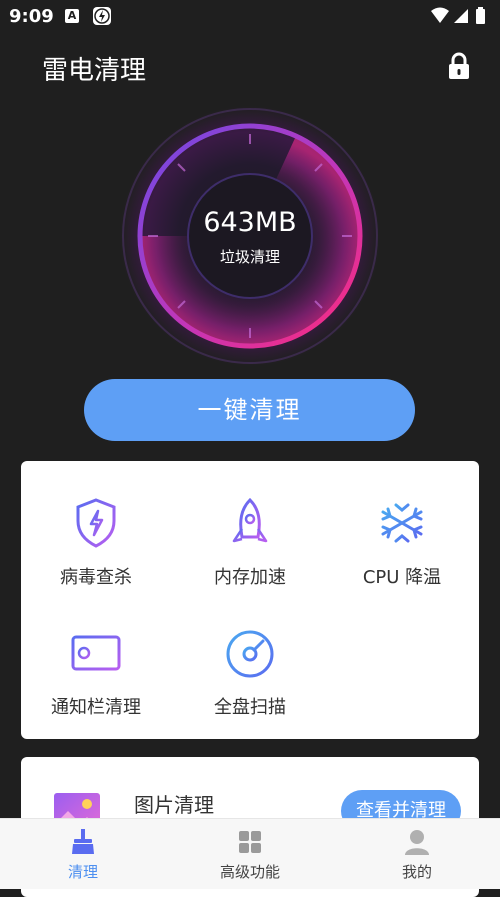 The width and height of the screenshot is (500, 897). Describe the element at coordinates (250, 523) in the screenshot. I see `rocket-icon` at that location.